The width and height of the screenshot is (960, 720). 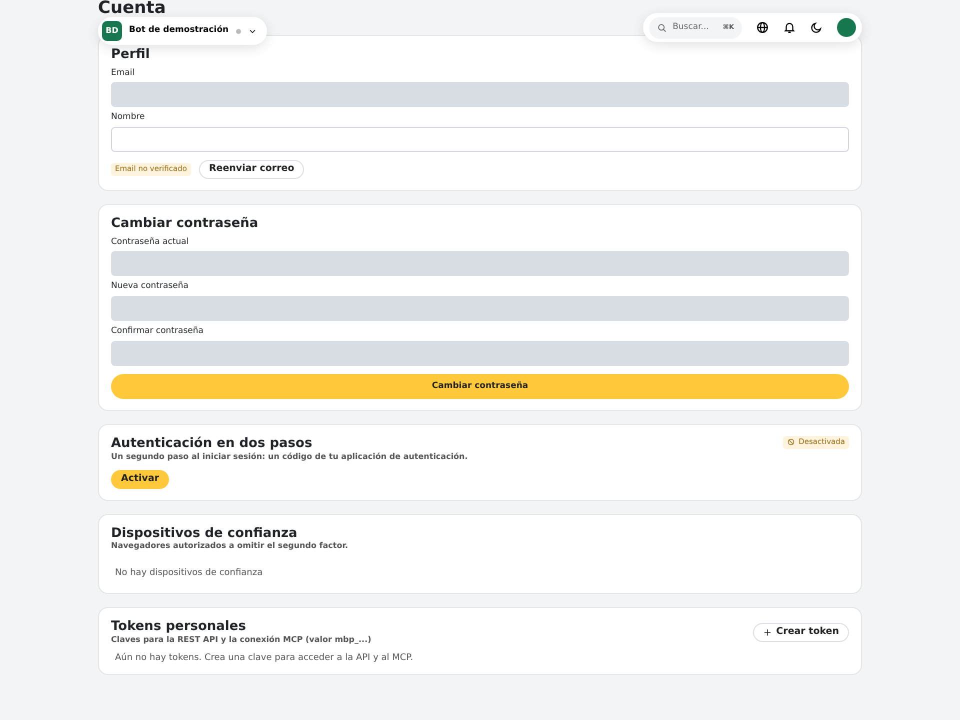 I want to click on create-token-button: Crear token, so click(x=801, y=632).